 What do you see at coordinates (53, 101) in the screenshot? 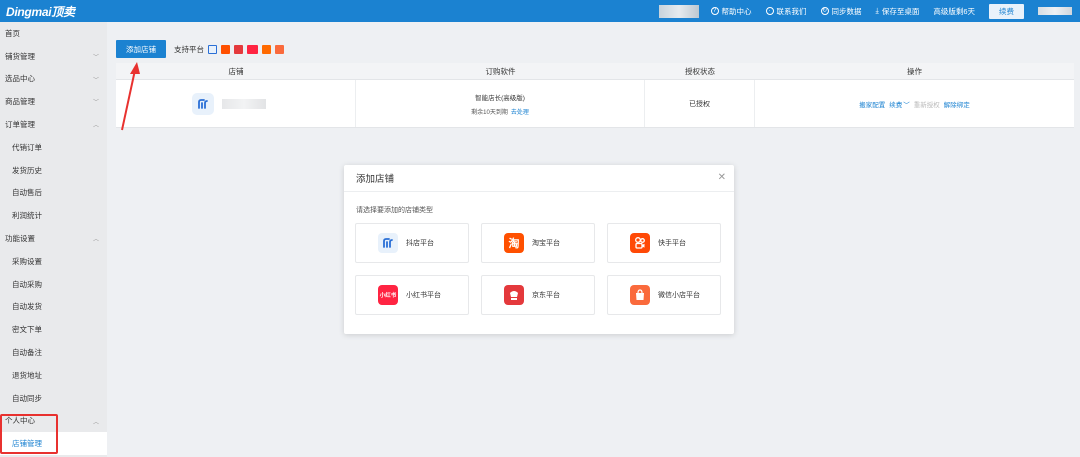
I see `sidebar-item: 商品管理 ﹀` at bounding box center [53, 101].